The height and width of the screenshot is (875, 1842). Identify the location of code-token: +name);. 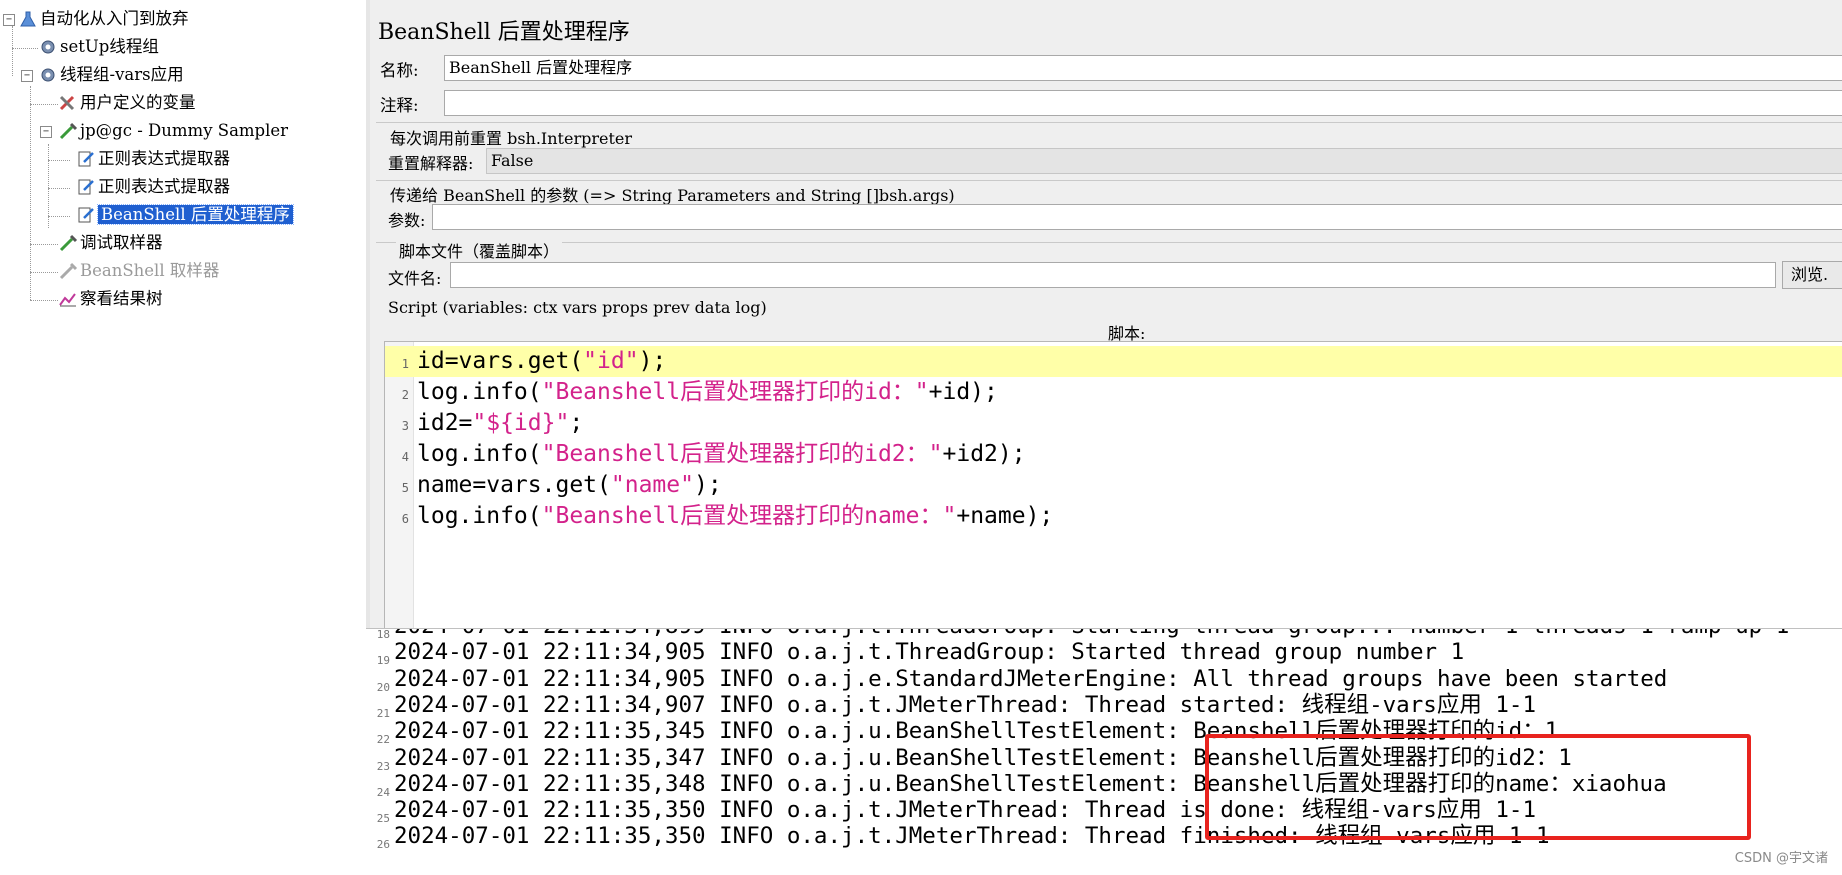
(1005, 516).